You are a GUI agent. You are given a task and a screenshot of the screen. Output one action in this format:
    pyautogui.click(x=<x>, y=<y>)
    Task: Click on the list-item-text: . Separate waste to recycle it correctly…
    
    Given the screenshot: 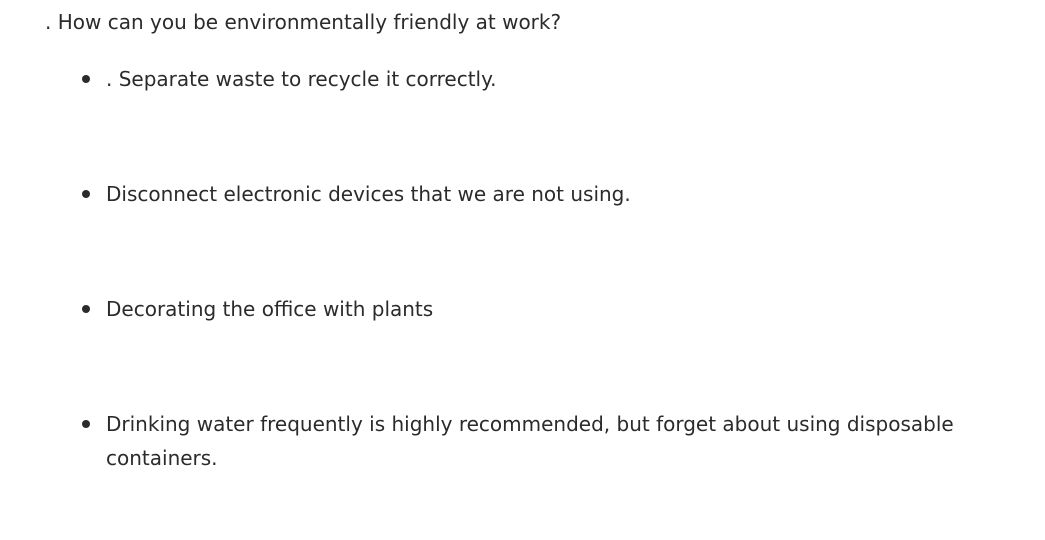 What is the action you would take?
    pyautogui.click(x=301, y=79)
    